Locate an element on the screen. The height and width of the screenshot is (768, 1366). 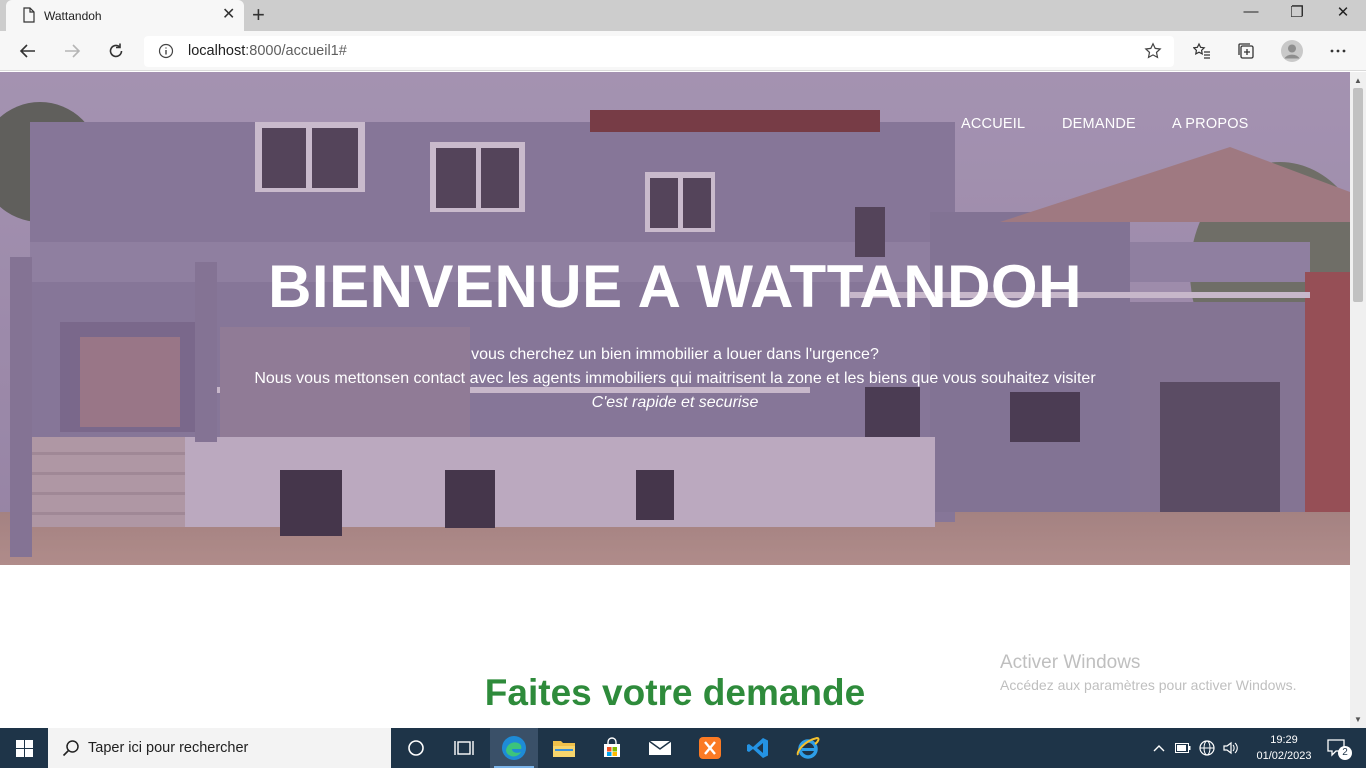
xampp-button is located at coordinates (710, 748).